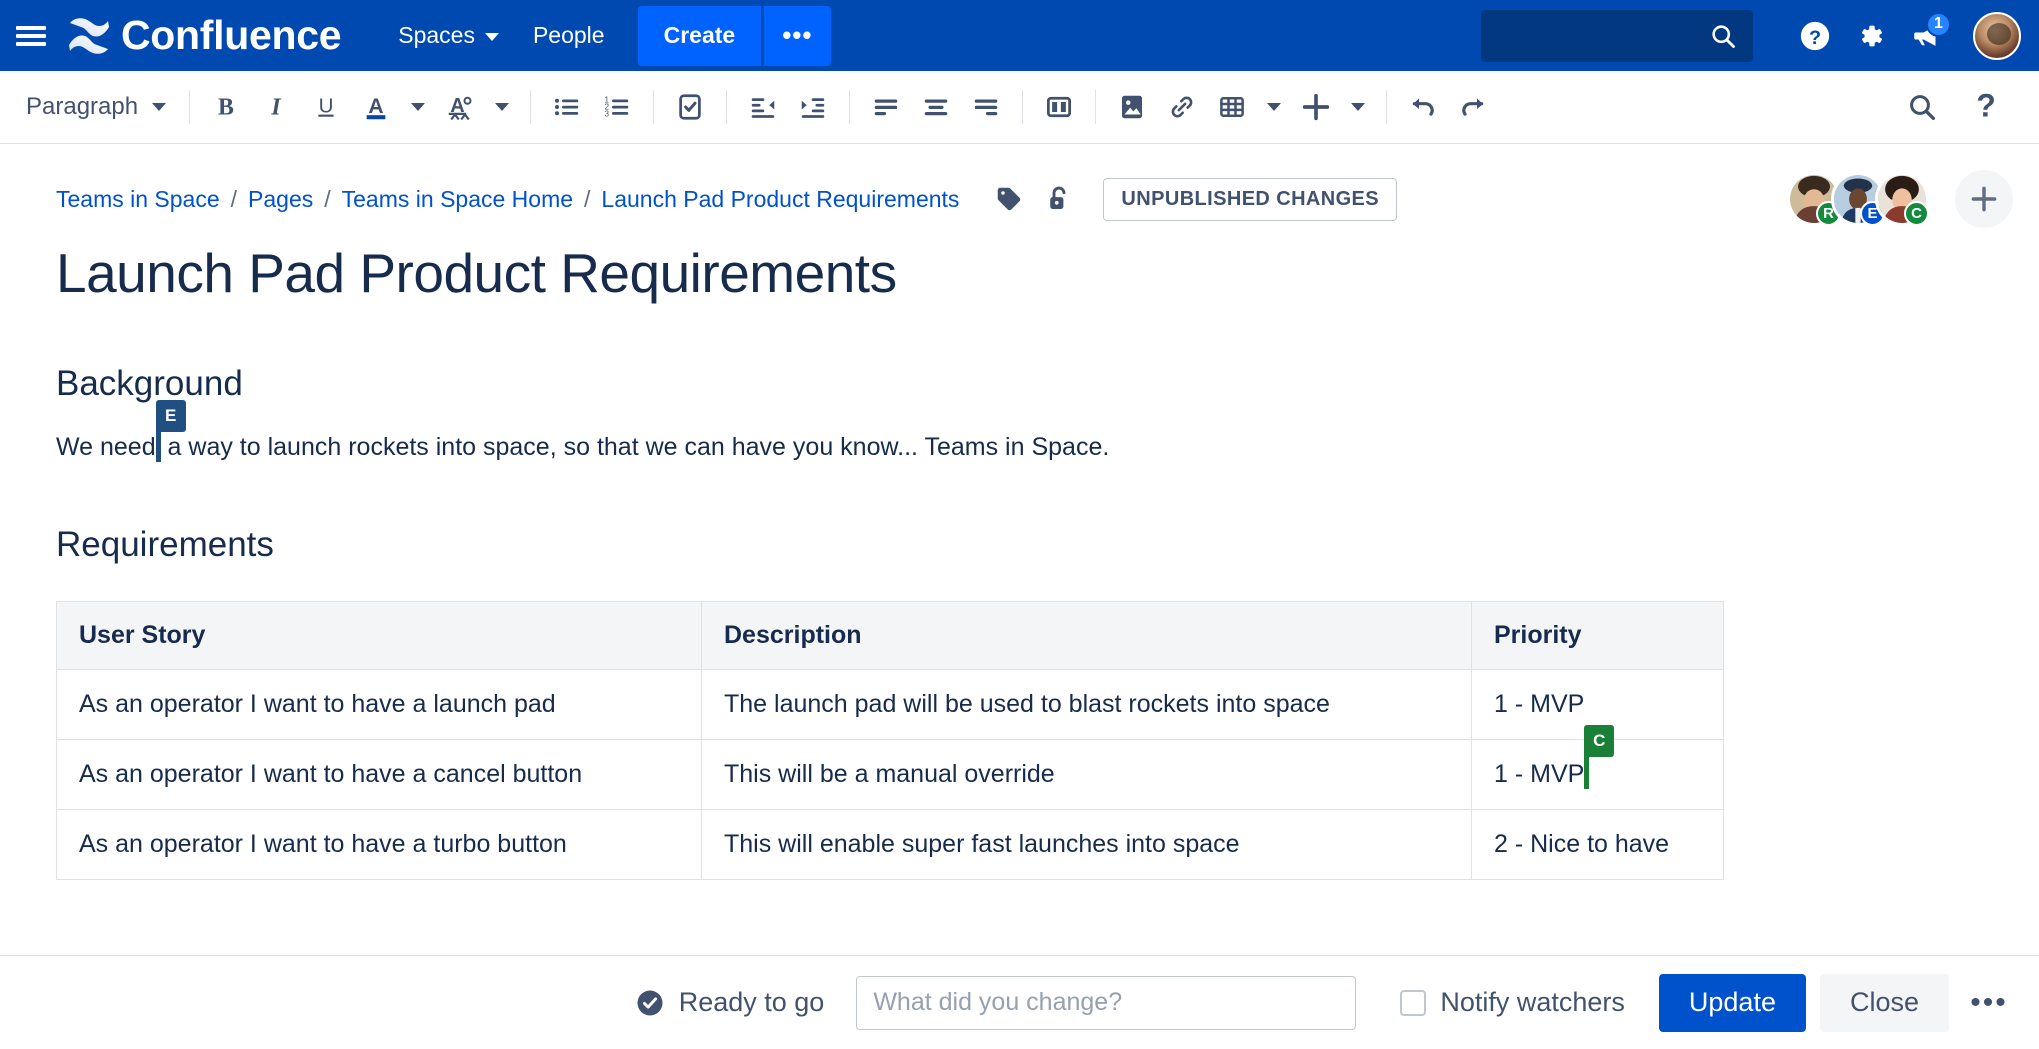 The height and width of the screenshot is (1049, 2039). What do you see at coordinates (460, 107) in the screenshot?
I see `text-style-button: A` at bounding box center [460, 107].